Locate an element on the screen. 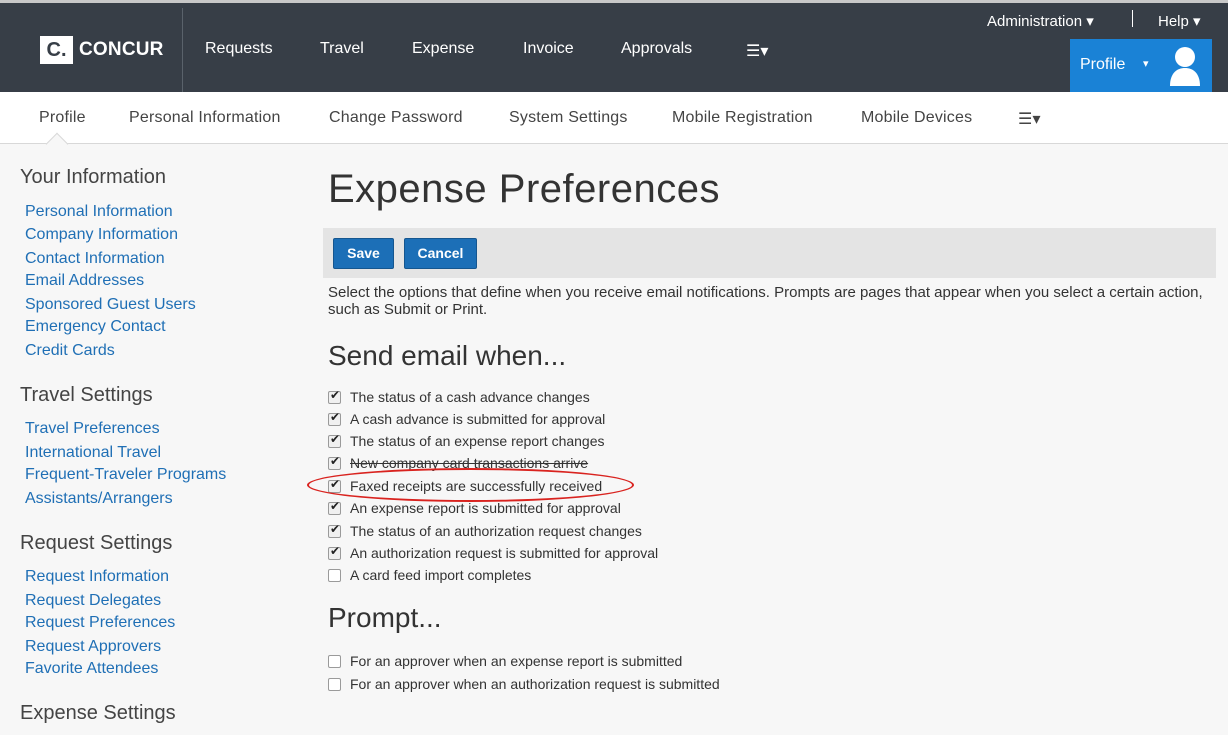  option-label: The status of an expense report changes is located at coordinates (477, 441).